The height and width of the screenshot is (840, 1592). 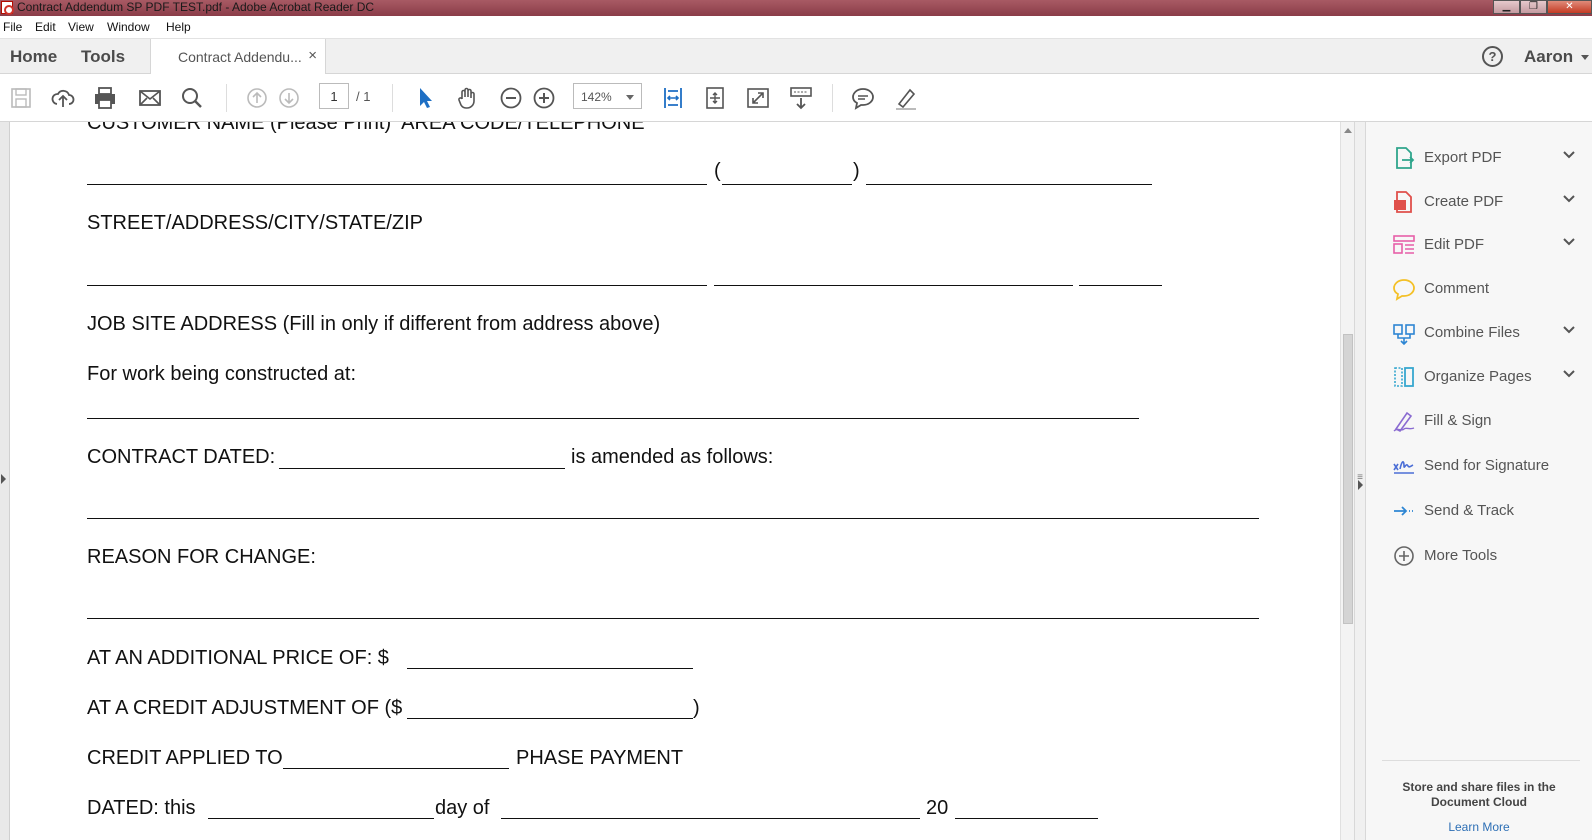 What do you see at coordinates (1533, 7) in the screenshot?
I see `maximize-button: ❐` at bounding box center [1533, 7].